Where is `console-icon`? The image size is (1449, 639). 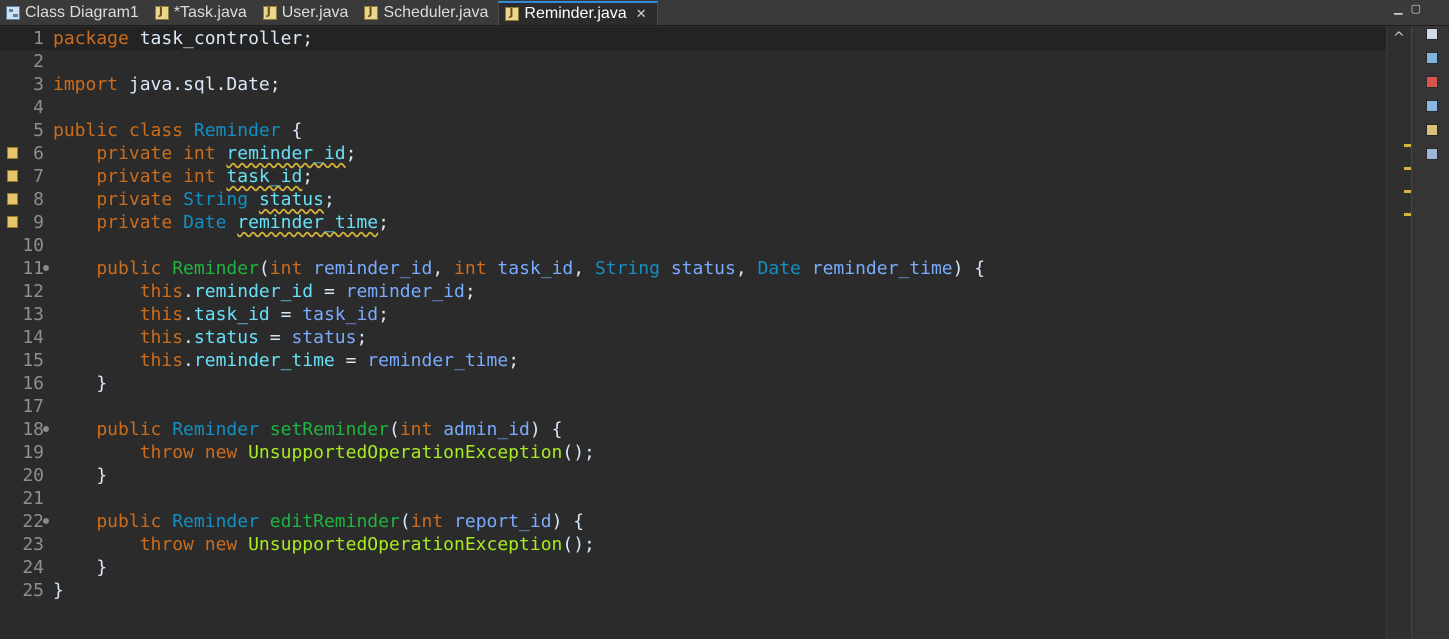 console-icon is located at coordinates (1432, 154).